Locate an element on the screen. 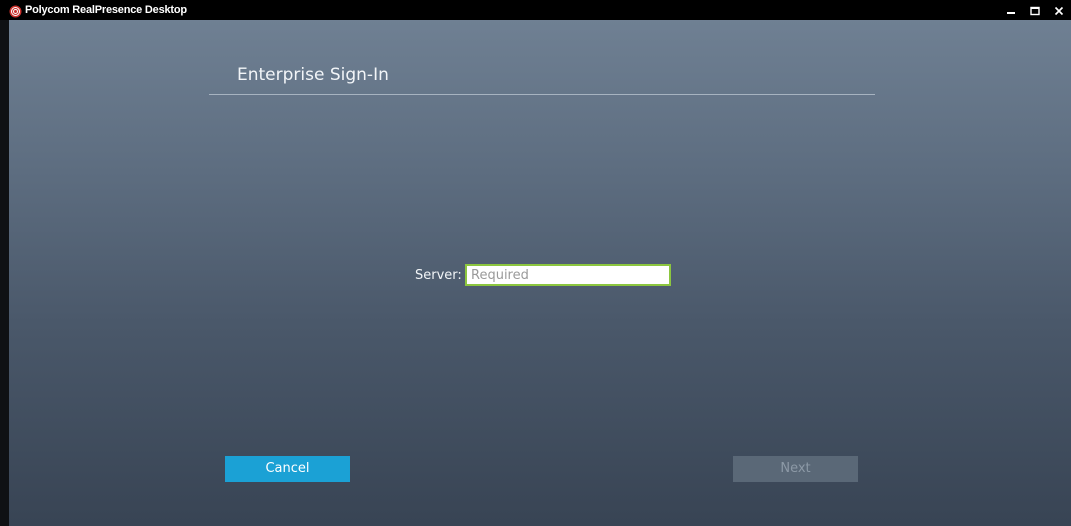 This screenshot has height=526, width=1071. server-label: Server: is located at coordinates (438, 275).